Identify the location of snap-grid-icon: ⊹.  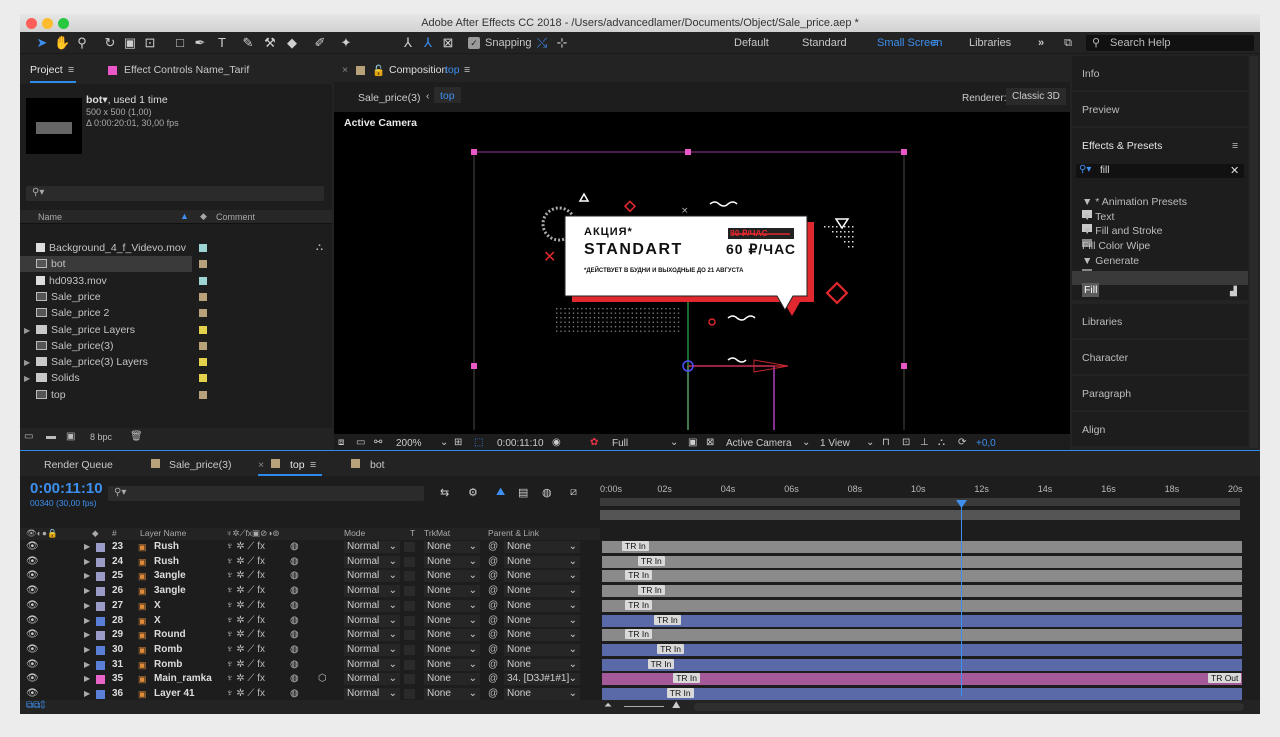
(562, 43).